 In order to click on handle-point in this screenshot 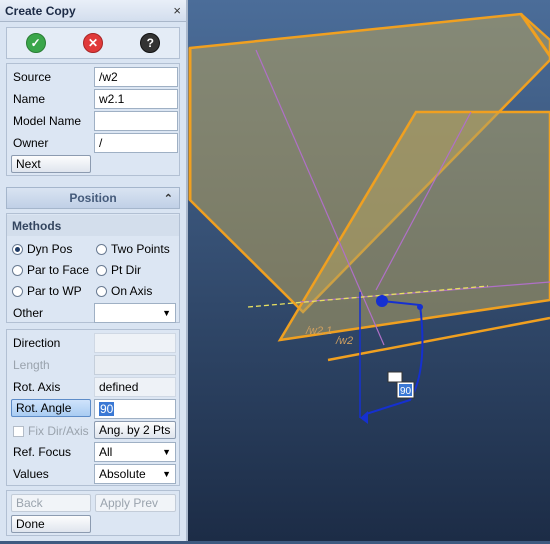, I will do `click(420, 307)`.